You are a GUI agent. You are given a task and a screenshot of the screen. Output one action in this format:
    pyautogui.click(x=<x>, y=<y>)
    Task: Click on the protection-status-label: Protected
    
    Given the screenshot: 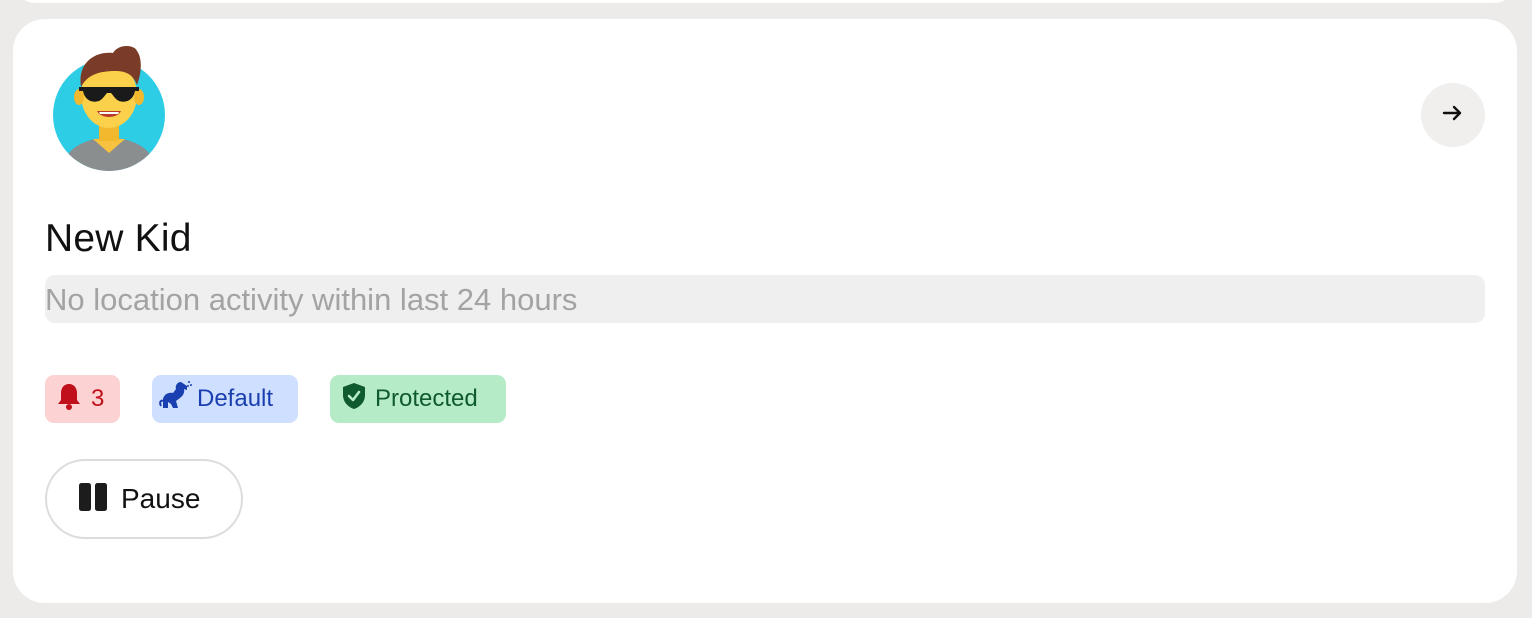 What is the action you would take?
    pyautogui.click(x=426, y=398)
    